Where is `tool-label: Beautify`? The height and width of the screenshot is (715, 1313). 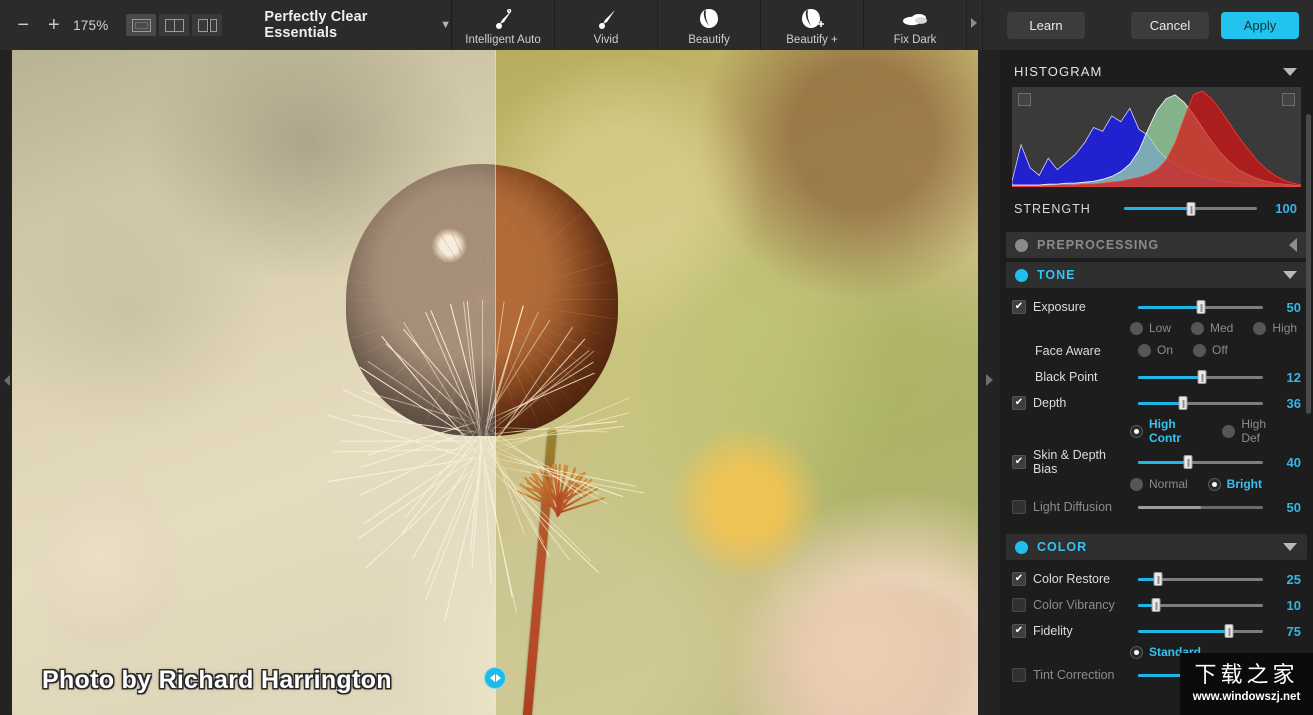 tool-label: Beautify is located at coordinates (709, 39).